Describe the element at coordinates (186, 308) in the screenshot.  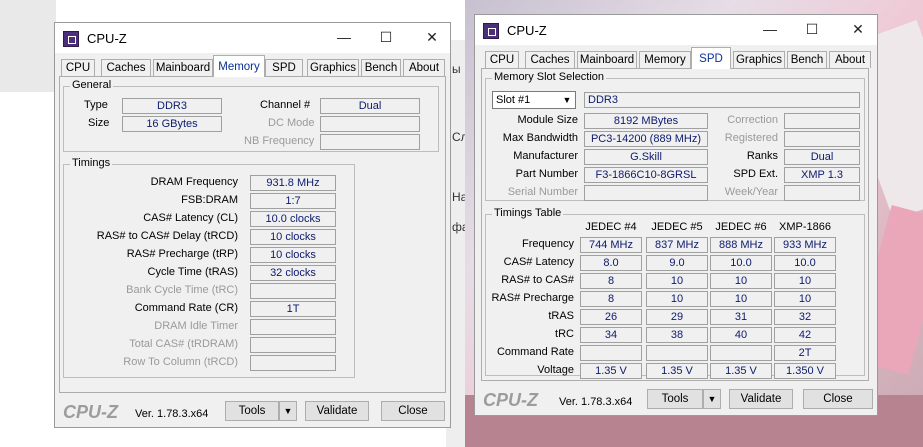
I see `timing-label: Command Rate (CR)` at that location.